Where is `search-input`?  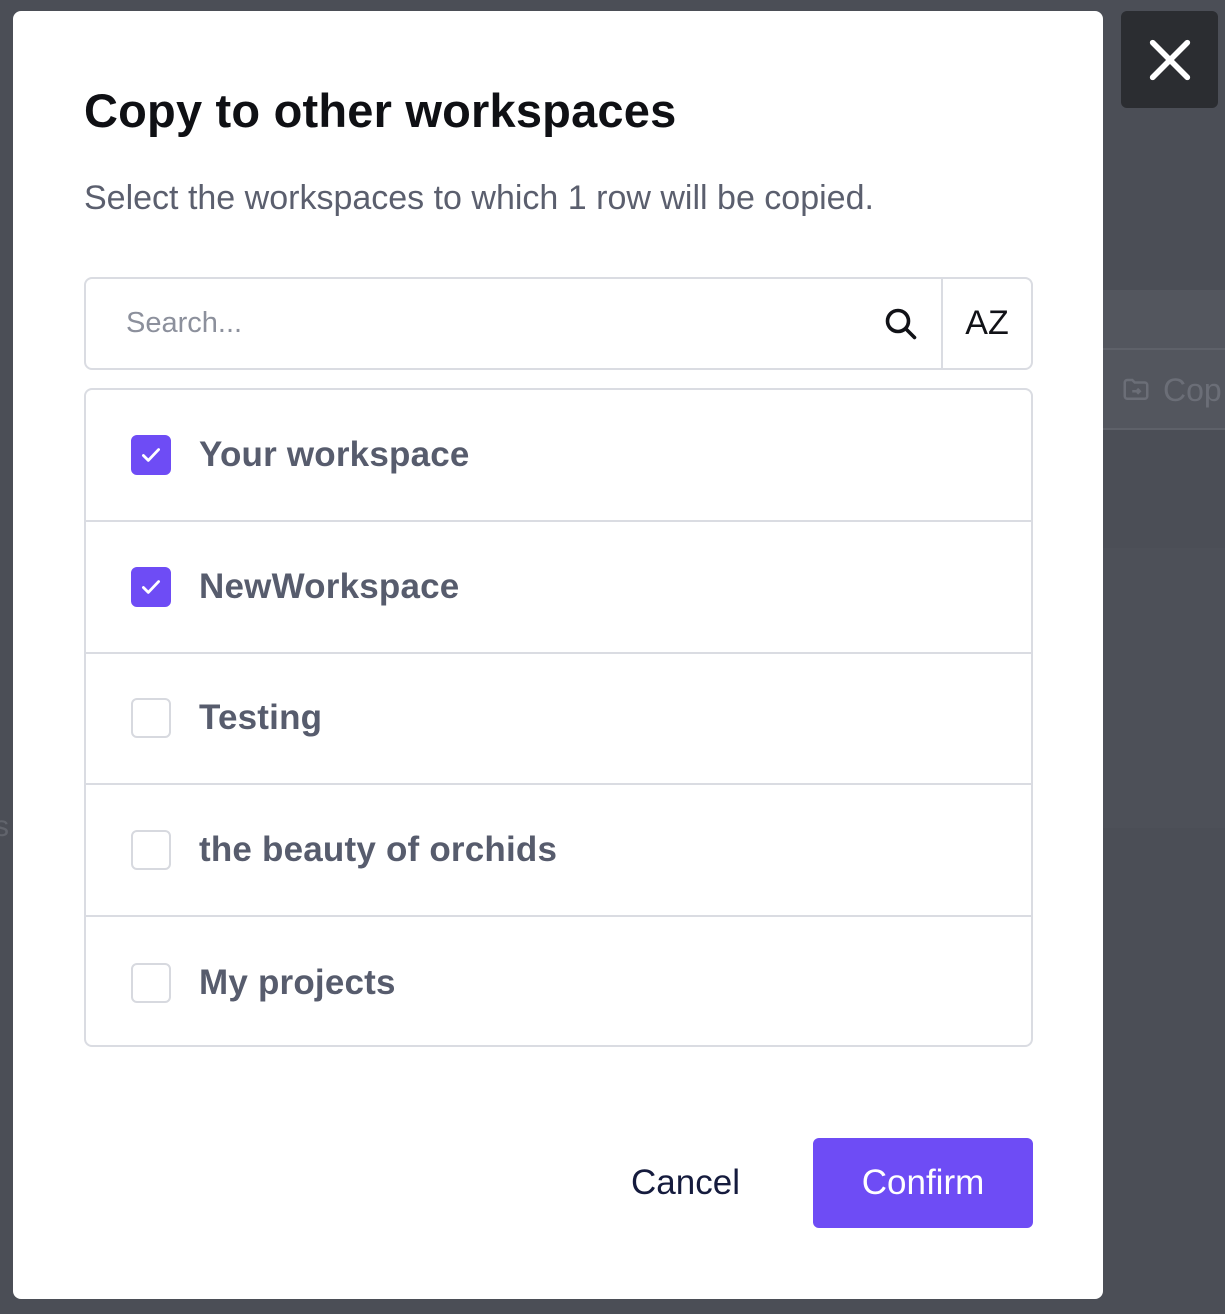
search-input is located at coordinates (473, 323).